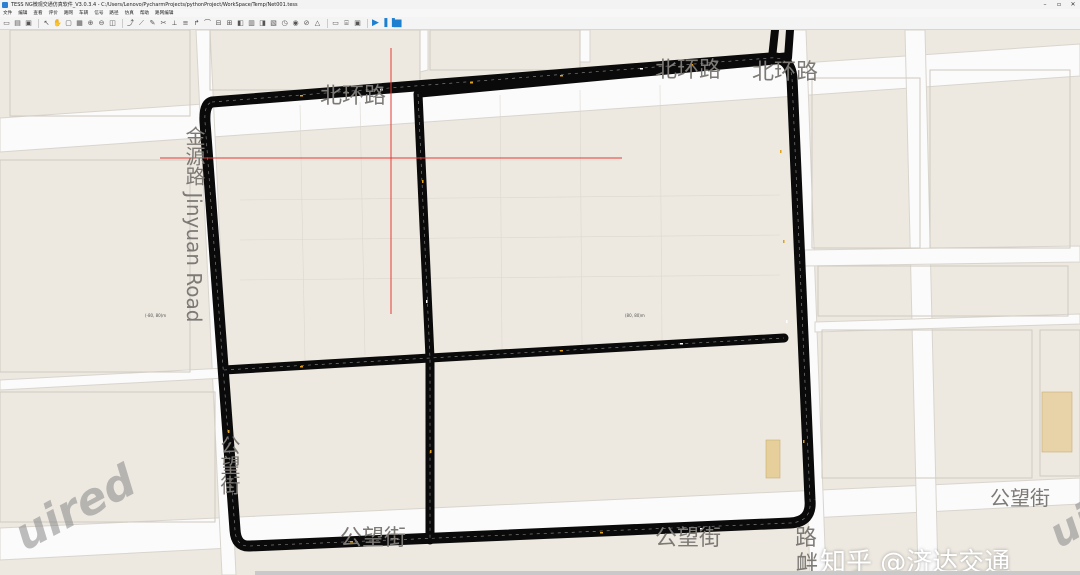 This screenshot has height=575, width=1080. What do you see at coordinates (22, 13) in the screenshot?
I see `menu-edit: 编辑` at bounding box center [22, 13].